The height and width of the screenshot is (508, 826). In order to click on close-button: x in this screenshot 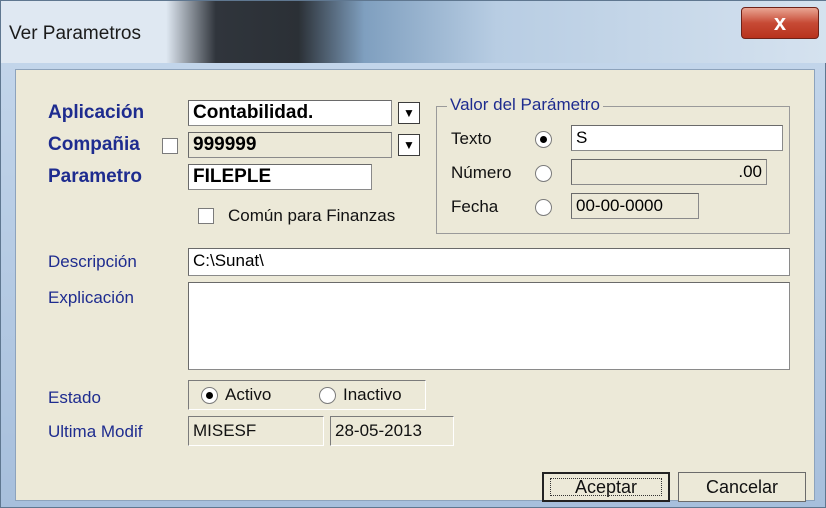, I will do `click(780, 23)`.